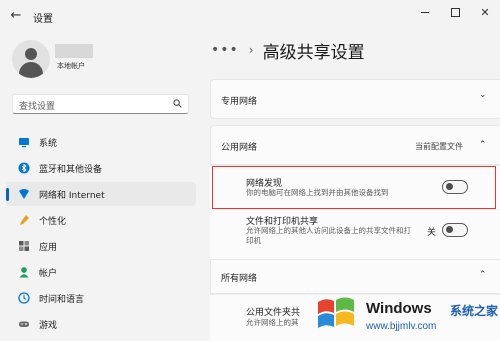 This screenshot has width=500, height=341. What do you see at coordinates (24, 220) in the screenshot?
I see `personalization-icon` at bounding box center [24, 220].